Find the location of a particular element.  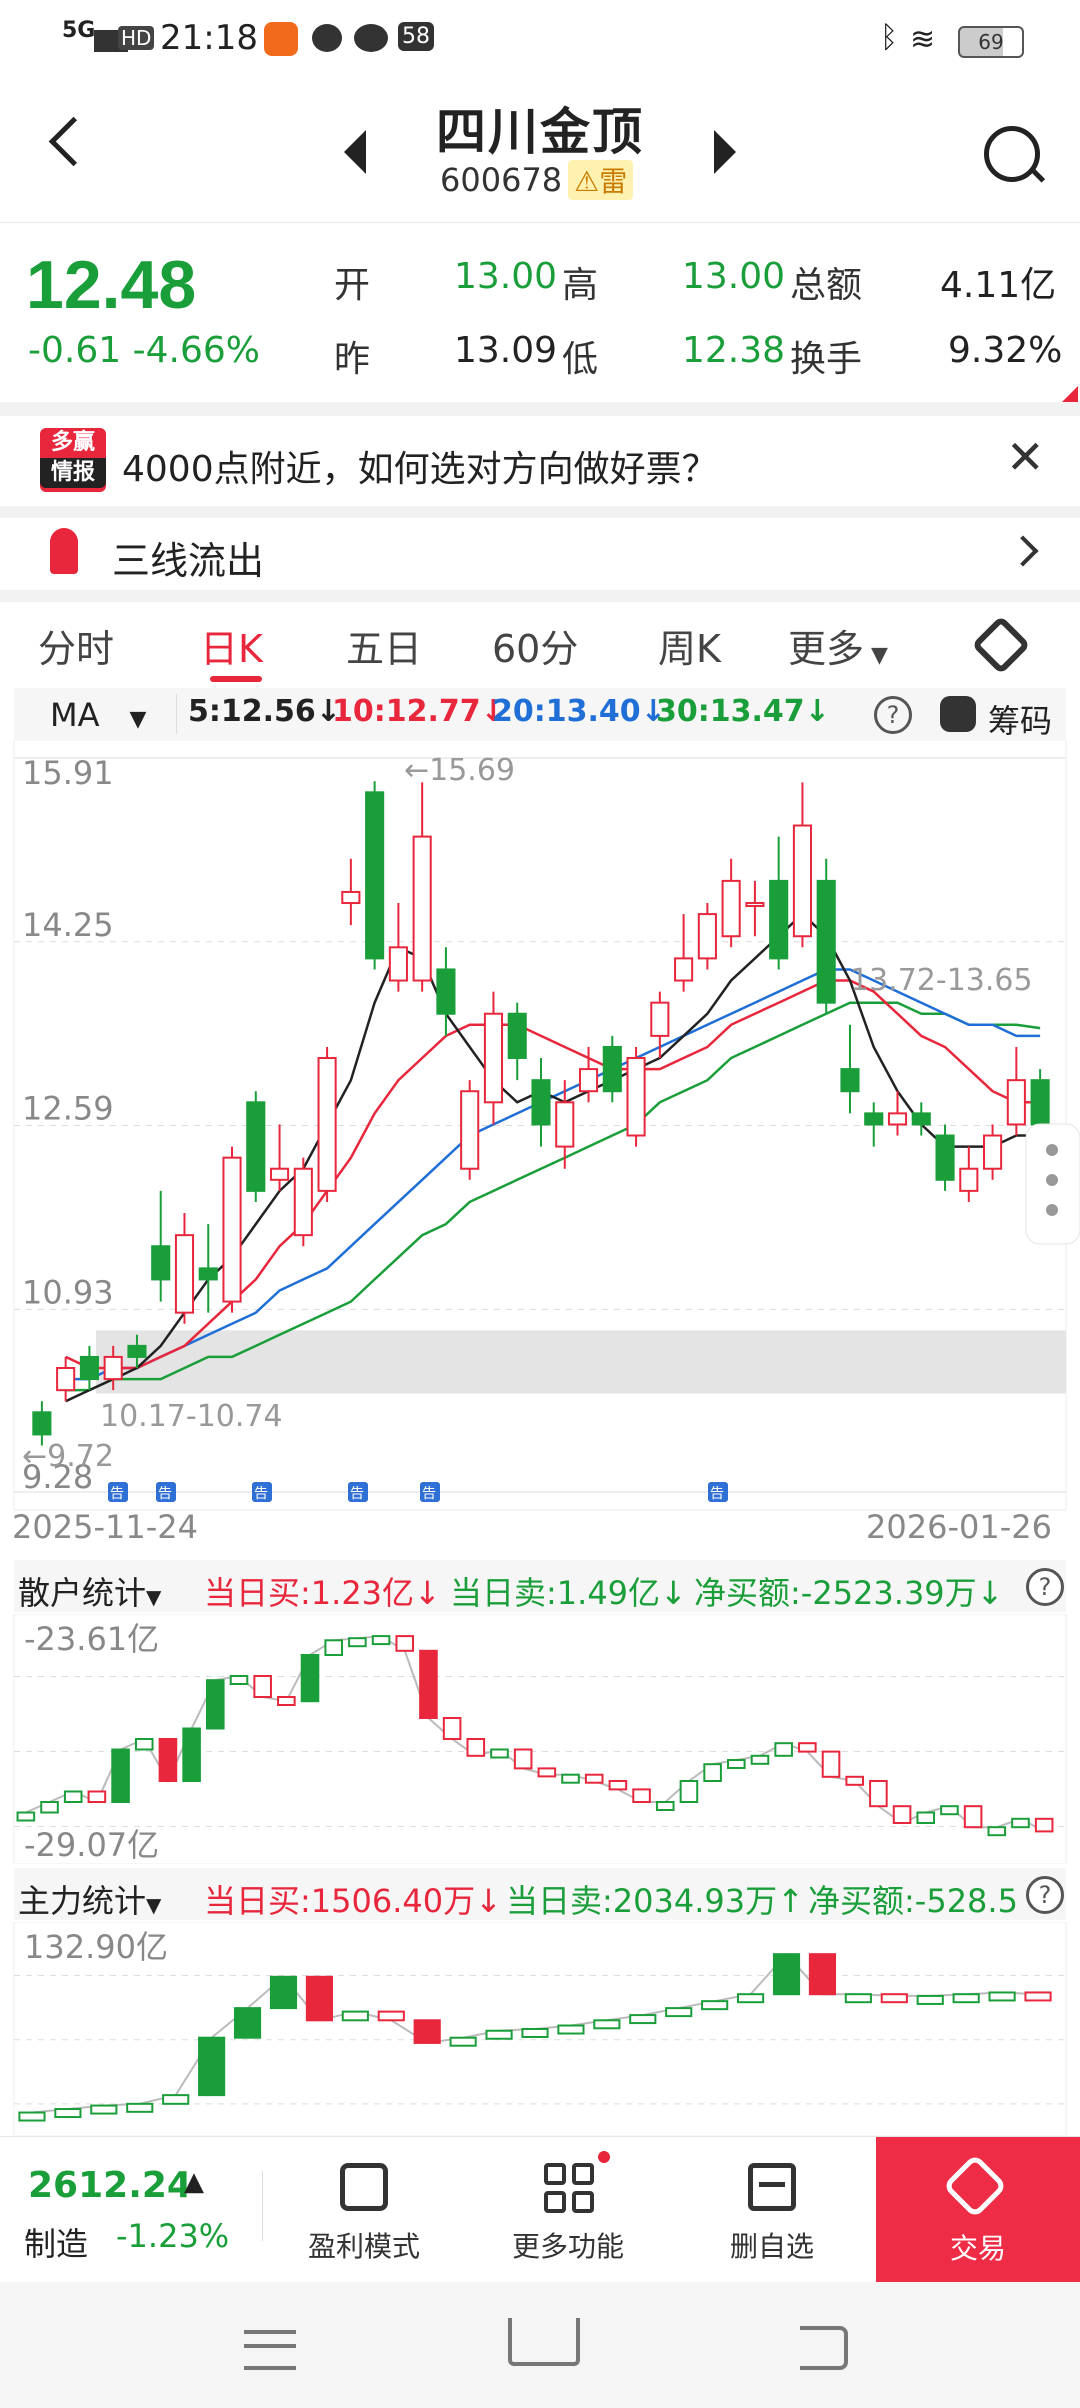

panel-top-label: -23.61亿 is located at coordinates (91, 1639).